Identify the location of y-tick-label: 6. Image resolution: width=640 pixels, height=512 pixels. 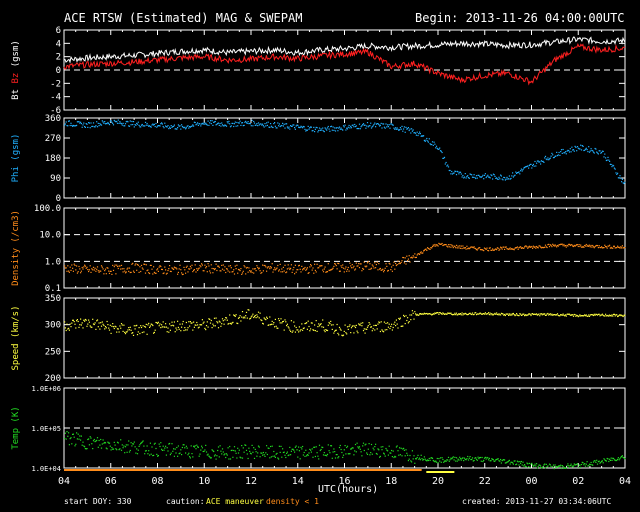
(58, 31).